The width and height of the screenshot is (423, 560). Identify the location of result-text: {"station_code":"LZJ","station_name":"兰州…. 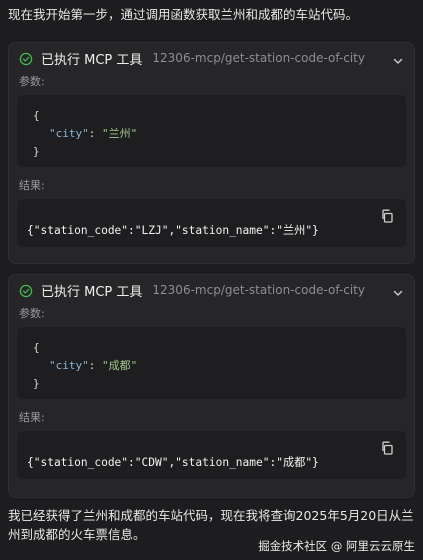
(173, 230).